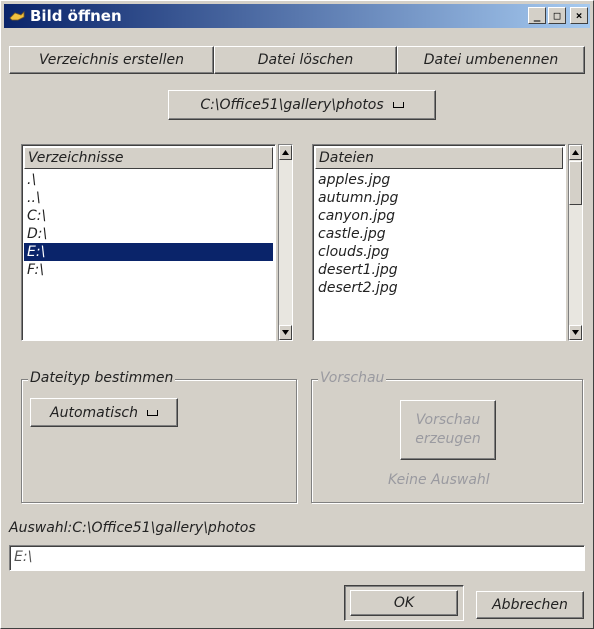  What do you see at coordinates (575, 183) in the screenshot?
I see `scroll-thumb` at bounding box center [575, 183].